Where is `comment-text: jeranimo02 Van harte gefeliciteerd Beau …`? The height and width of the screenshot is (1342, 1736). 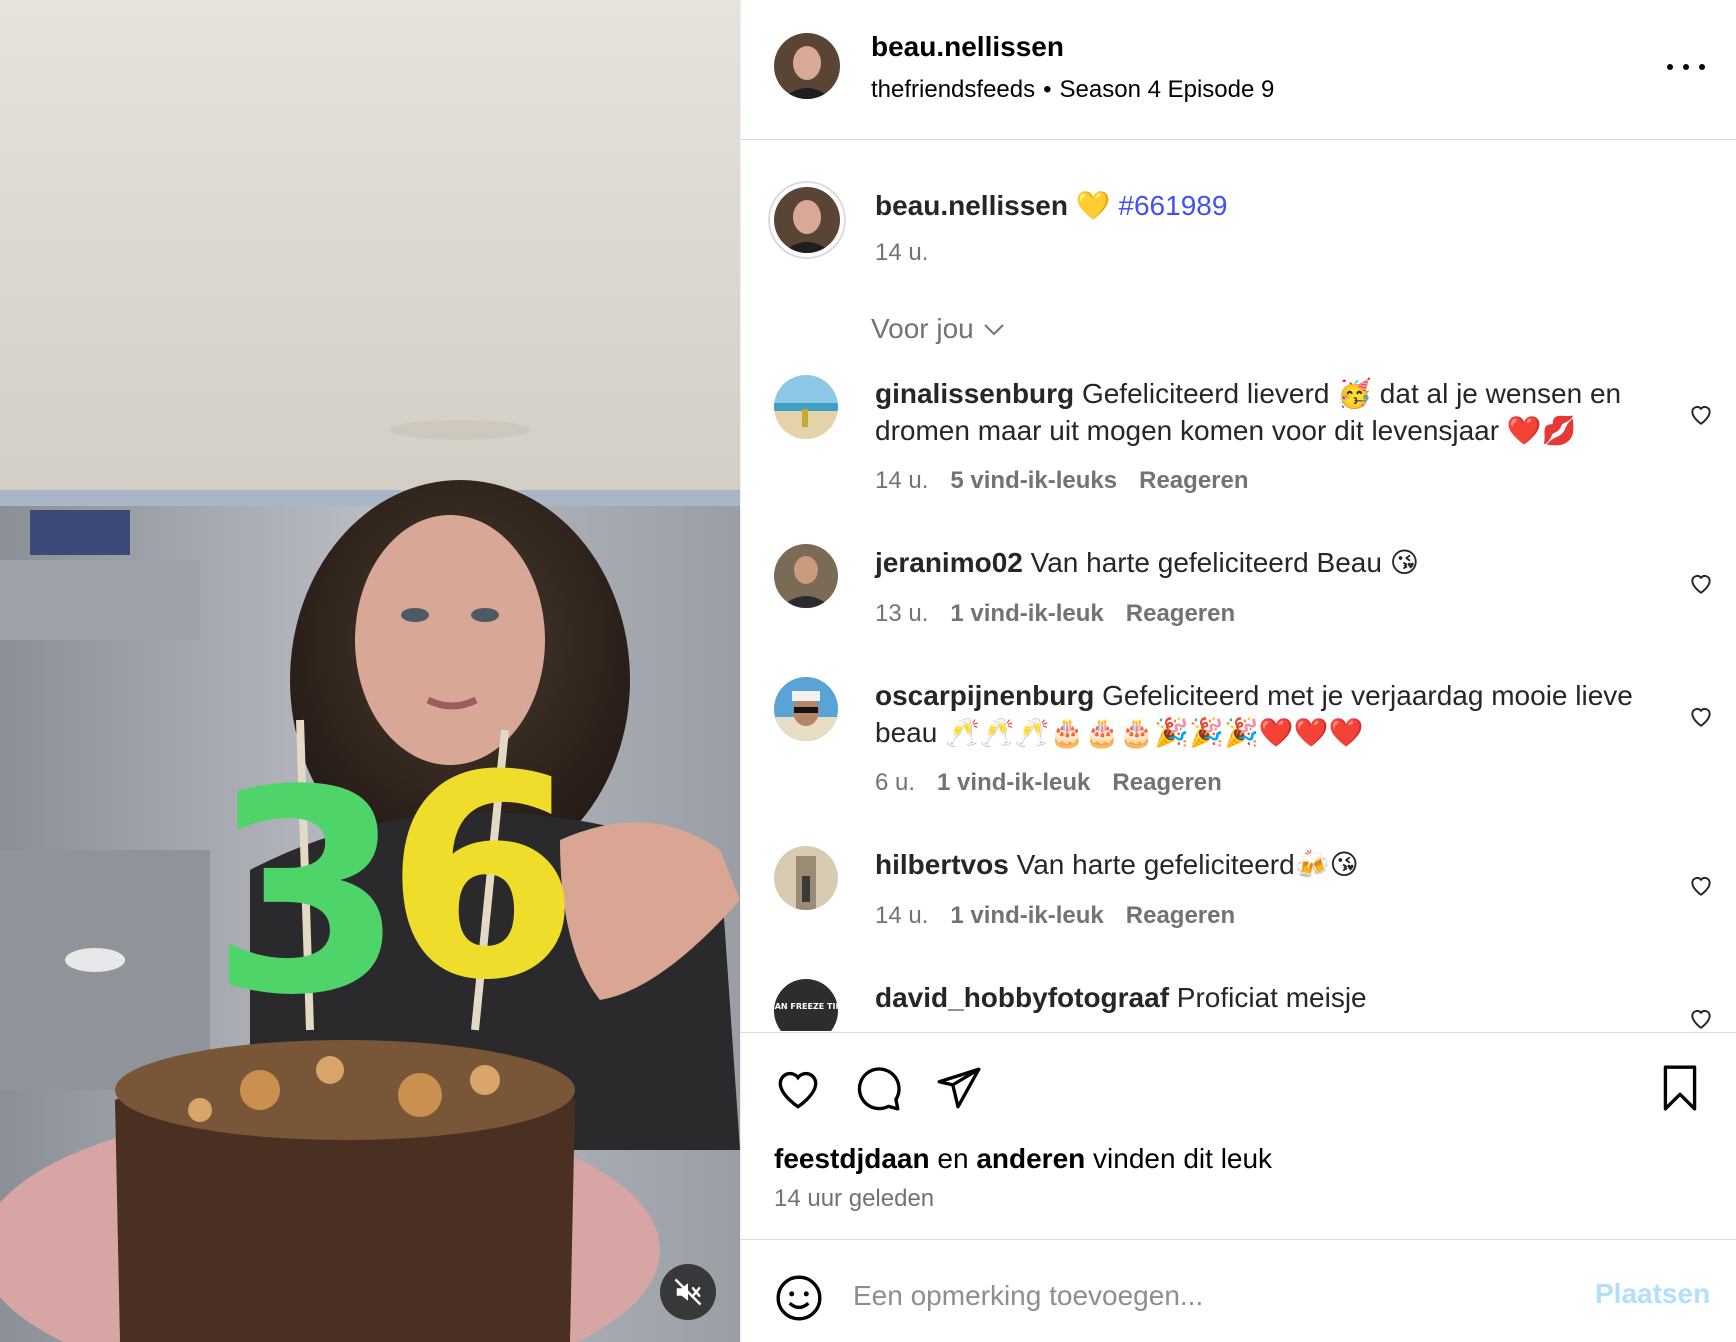 comment-text: jeranimo02 Van harte gefeliciteerd Beau … is located at coordinates (1265, 562).